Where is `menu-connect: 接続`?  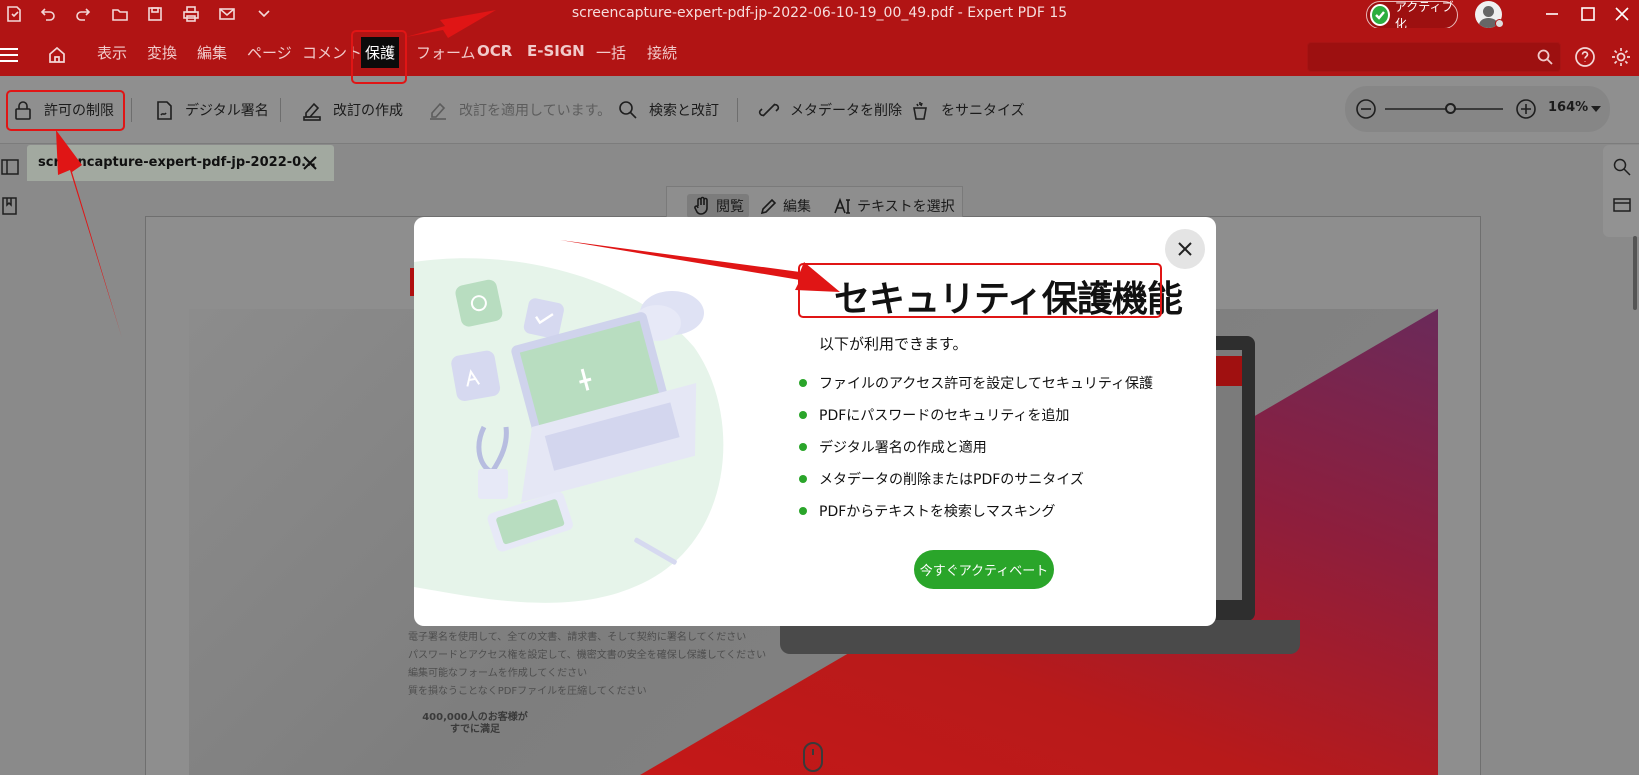 menu-connect: 接続 is located at coordinates (662, 52).